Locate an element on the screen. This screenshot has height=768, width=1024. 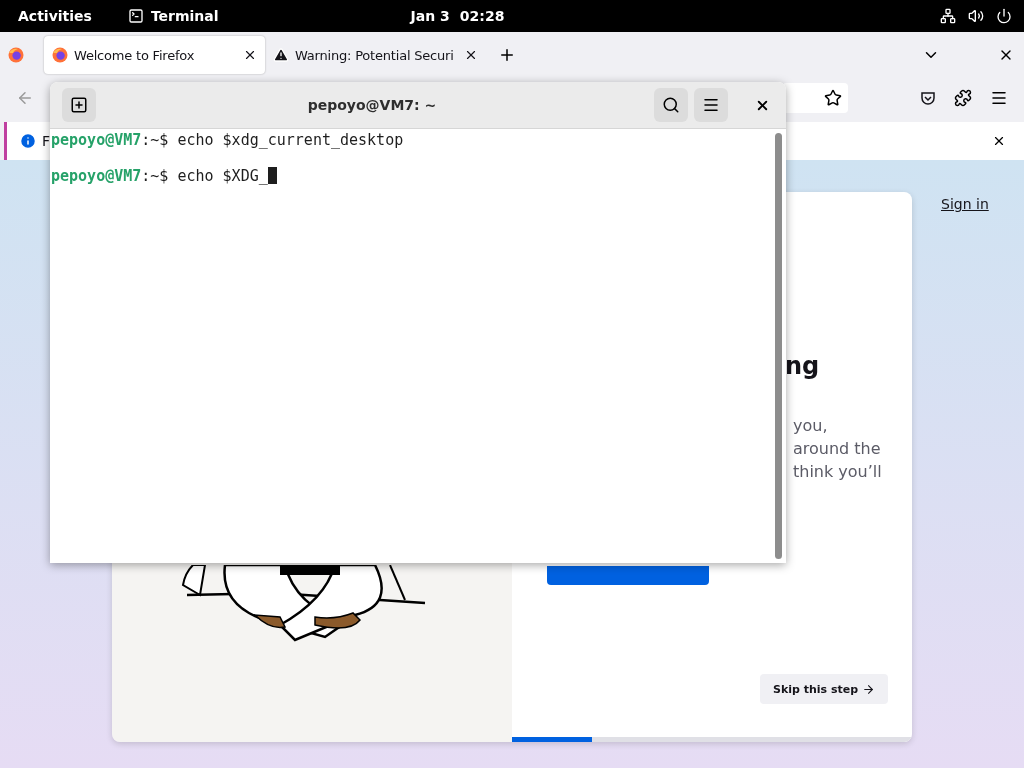
sign-in-link: Sign in is located at coordinates (965, 204).